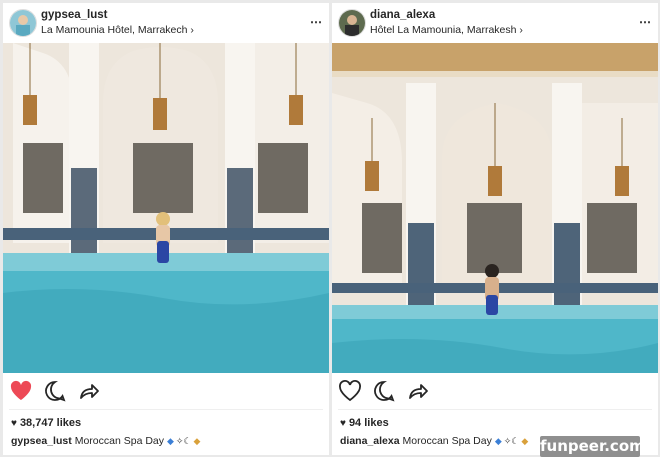 This screenshot has height=457, width=660. What do you see at coordinates (370, 441) in the screenshot?
I see `caption-username: diana_alexa` at bounding box center [370, 441].